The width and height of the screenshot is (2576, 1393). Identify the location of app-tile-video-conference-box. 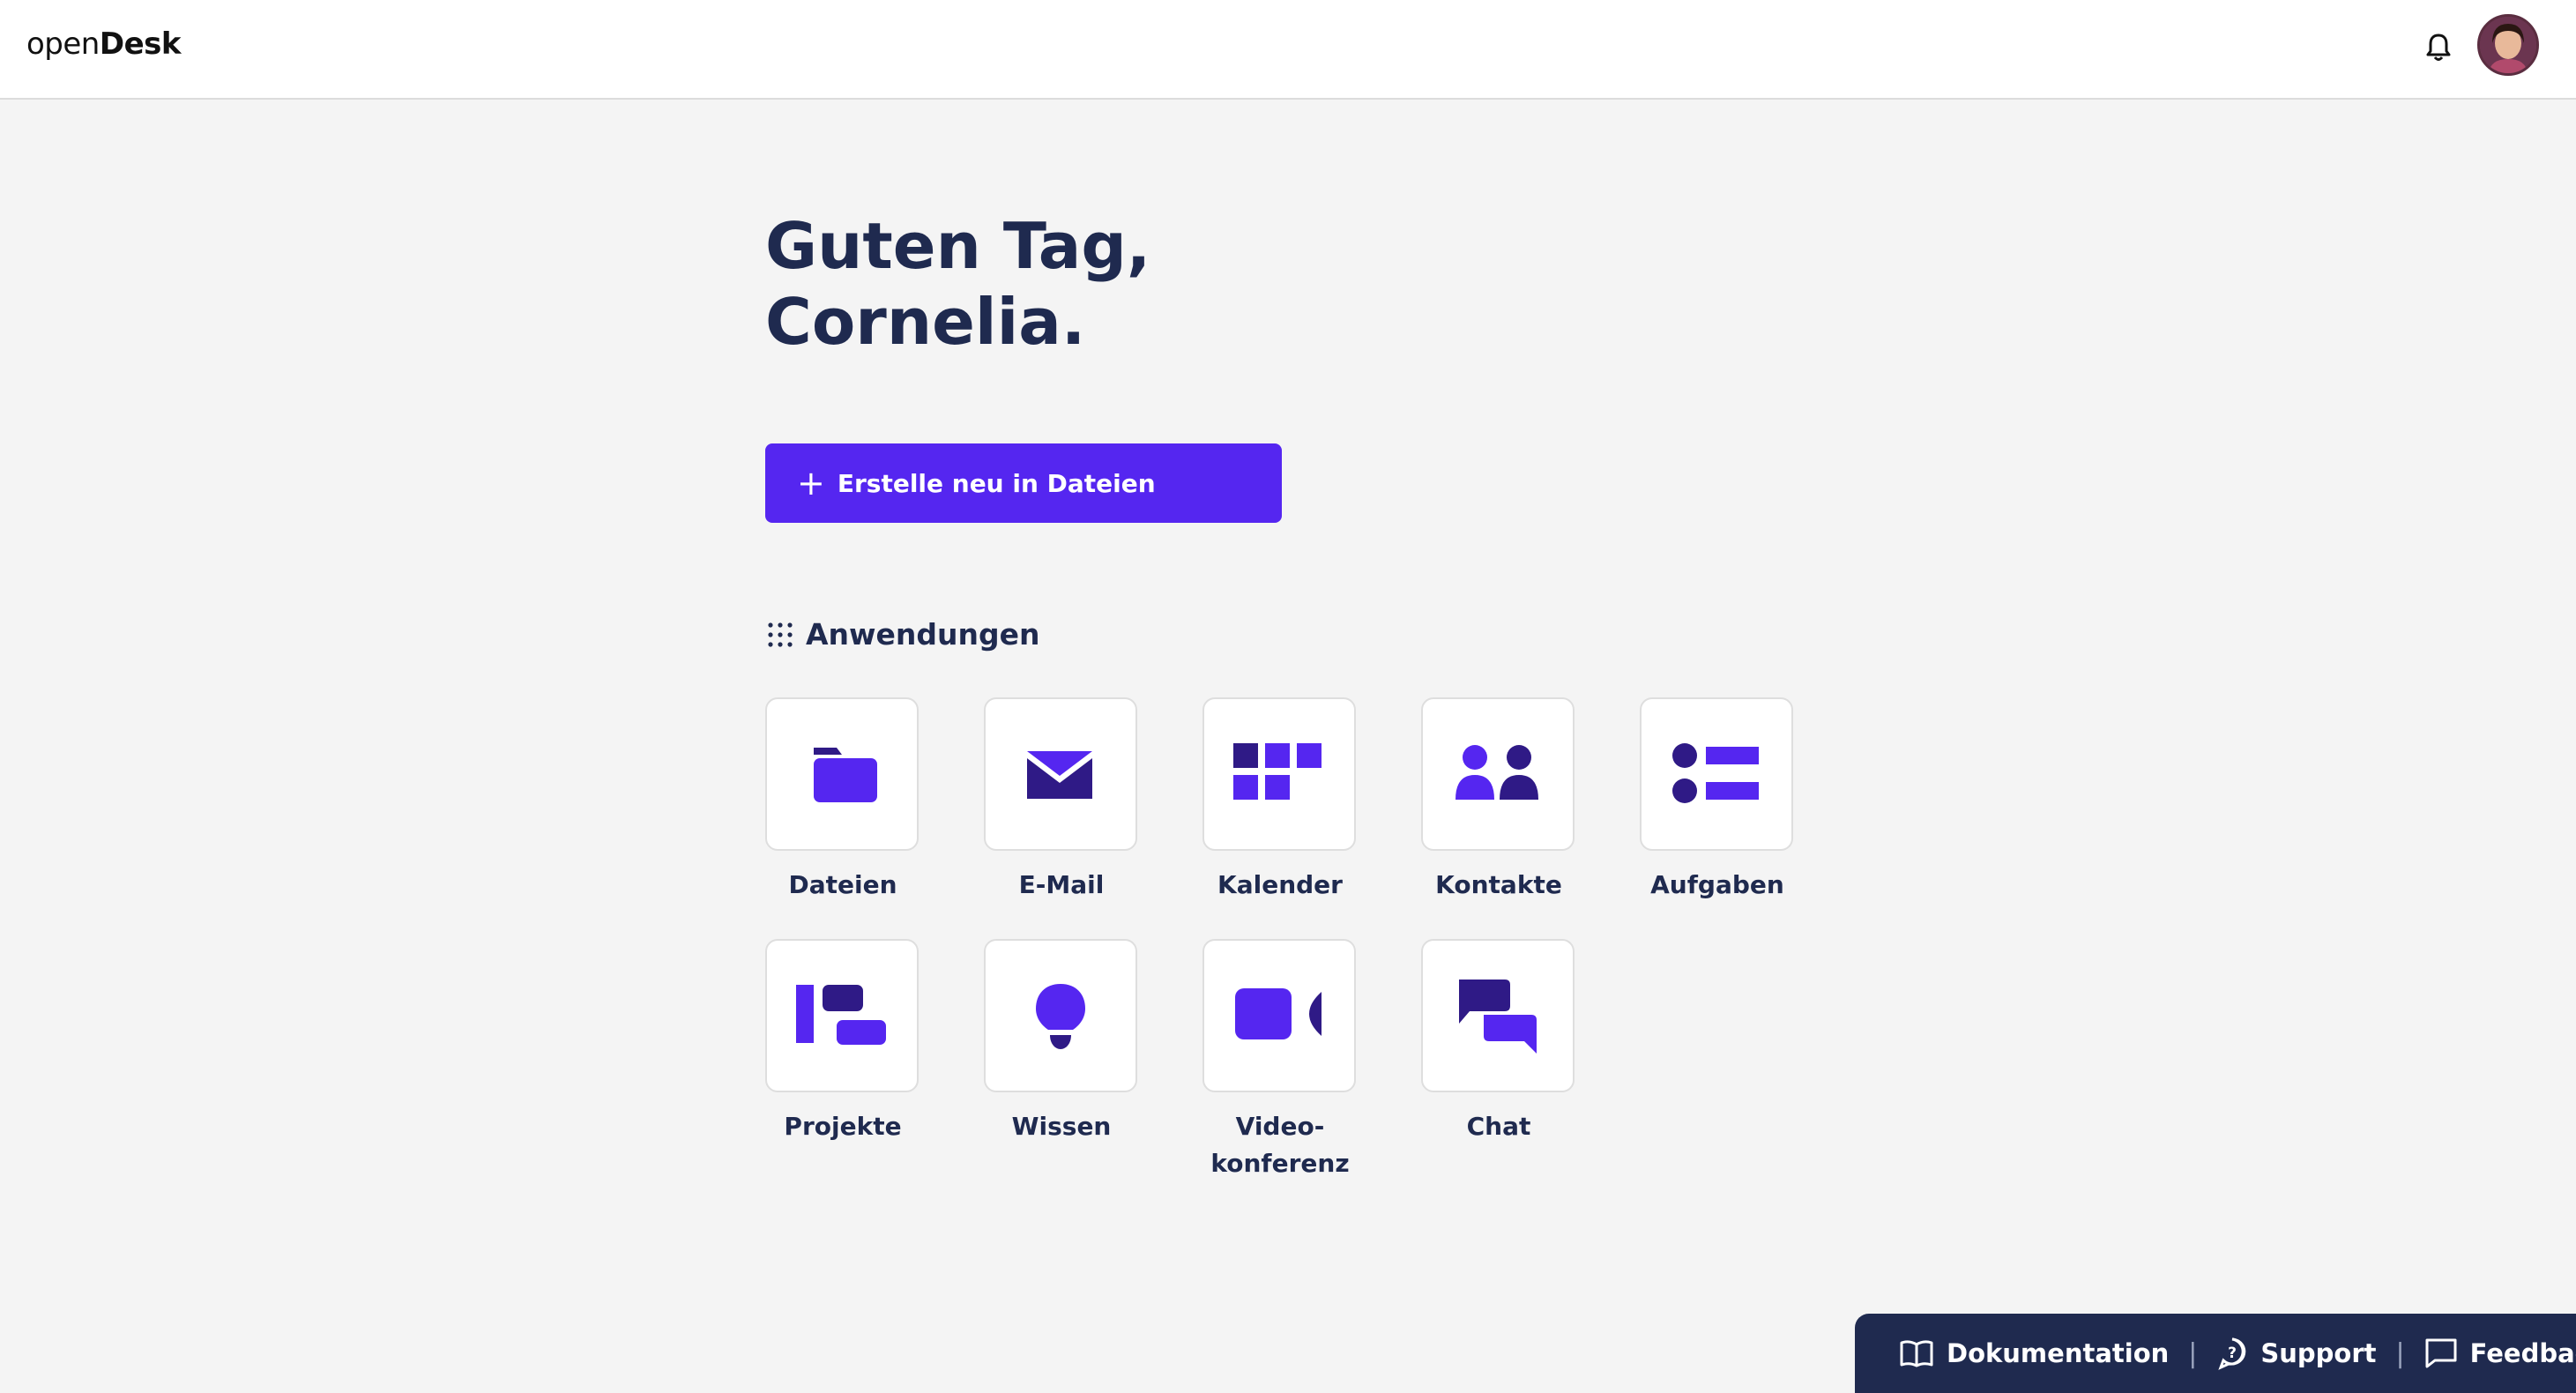
(1279, 1015).